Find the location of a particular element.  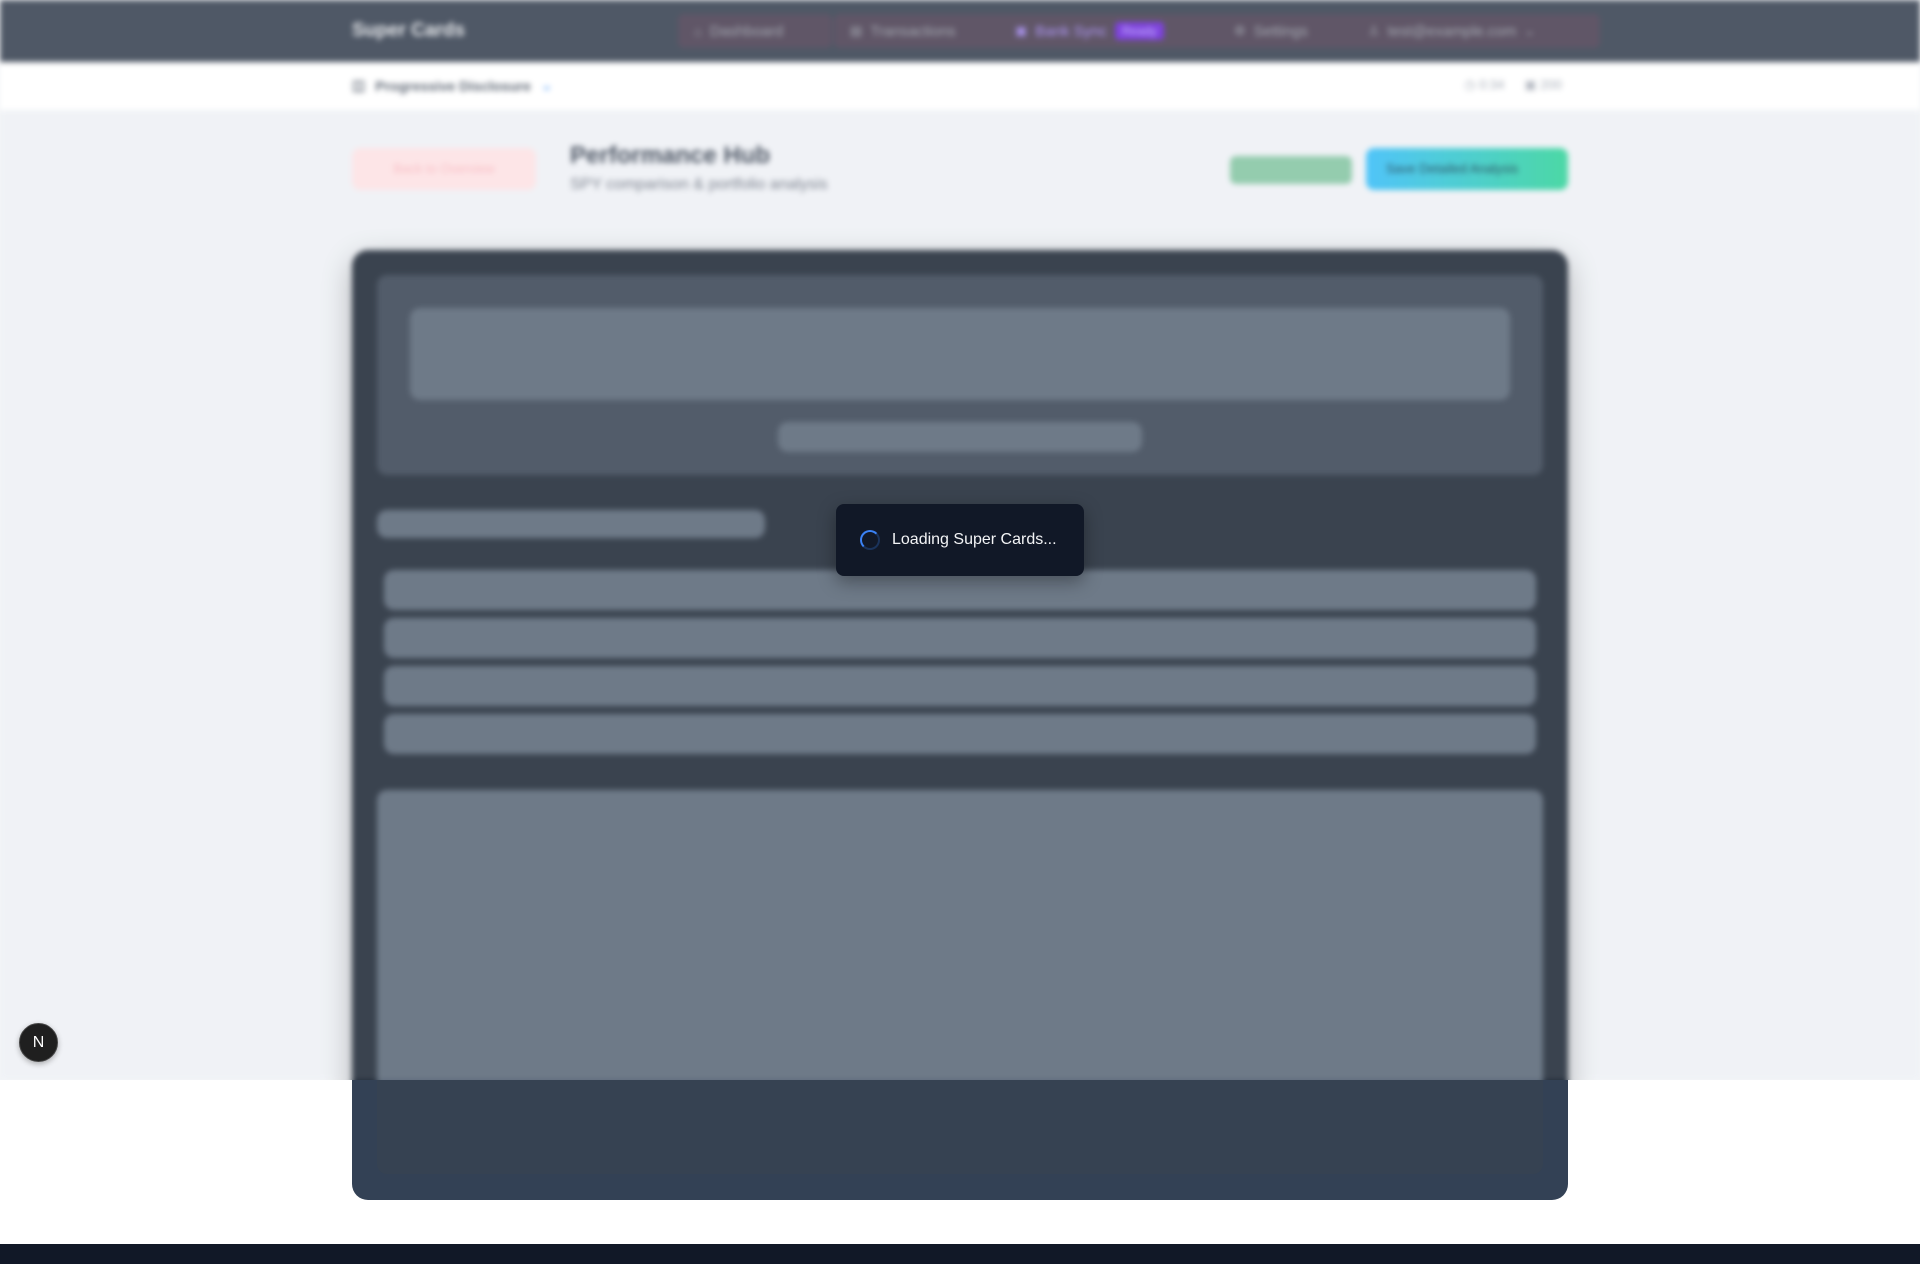

skeleton-chart-bottom is located at coordinates (960, 1127).